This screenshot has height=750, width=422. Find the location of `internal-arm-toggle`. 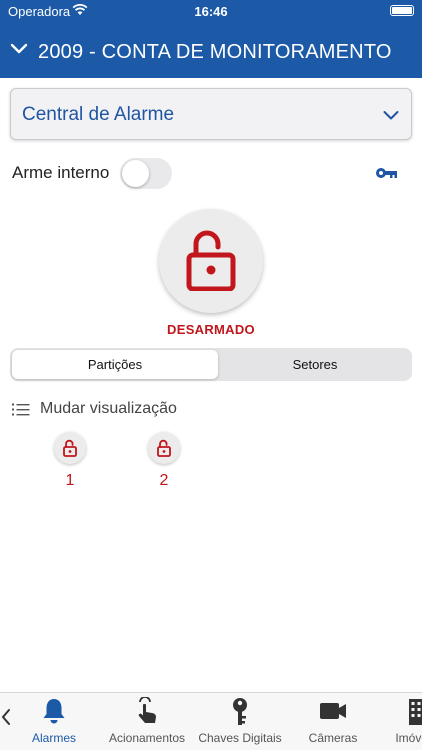

internal-arm-toggle is located at coordinates (146, 173).